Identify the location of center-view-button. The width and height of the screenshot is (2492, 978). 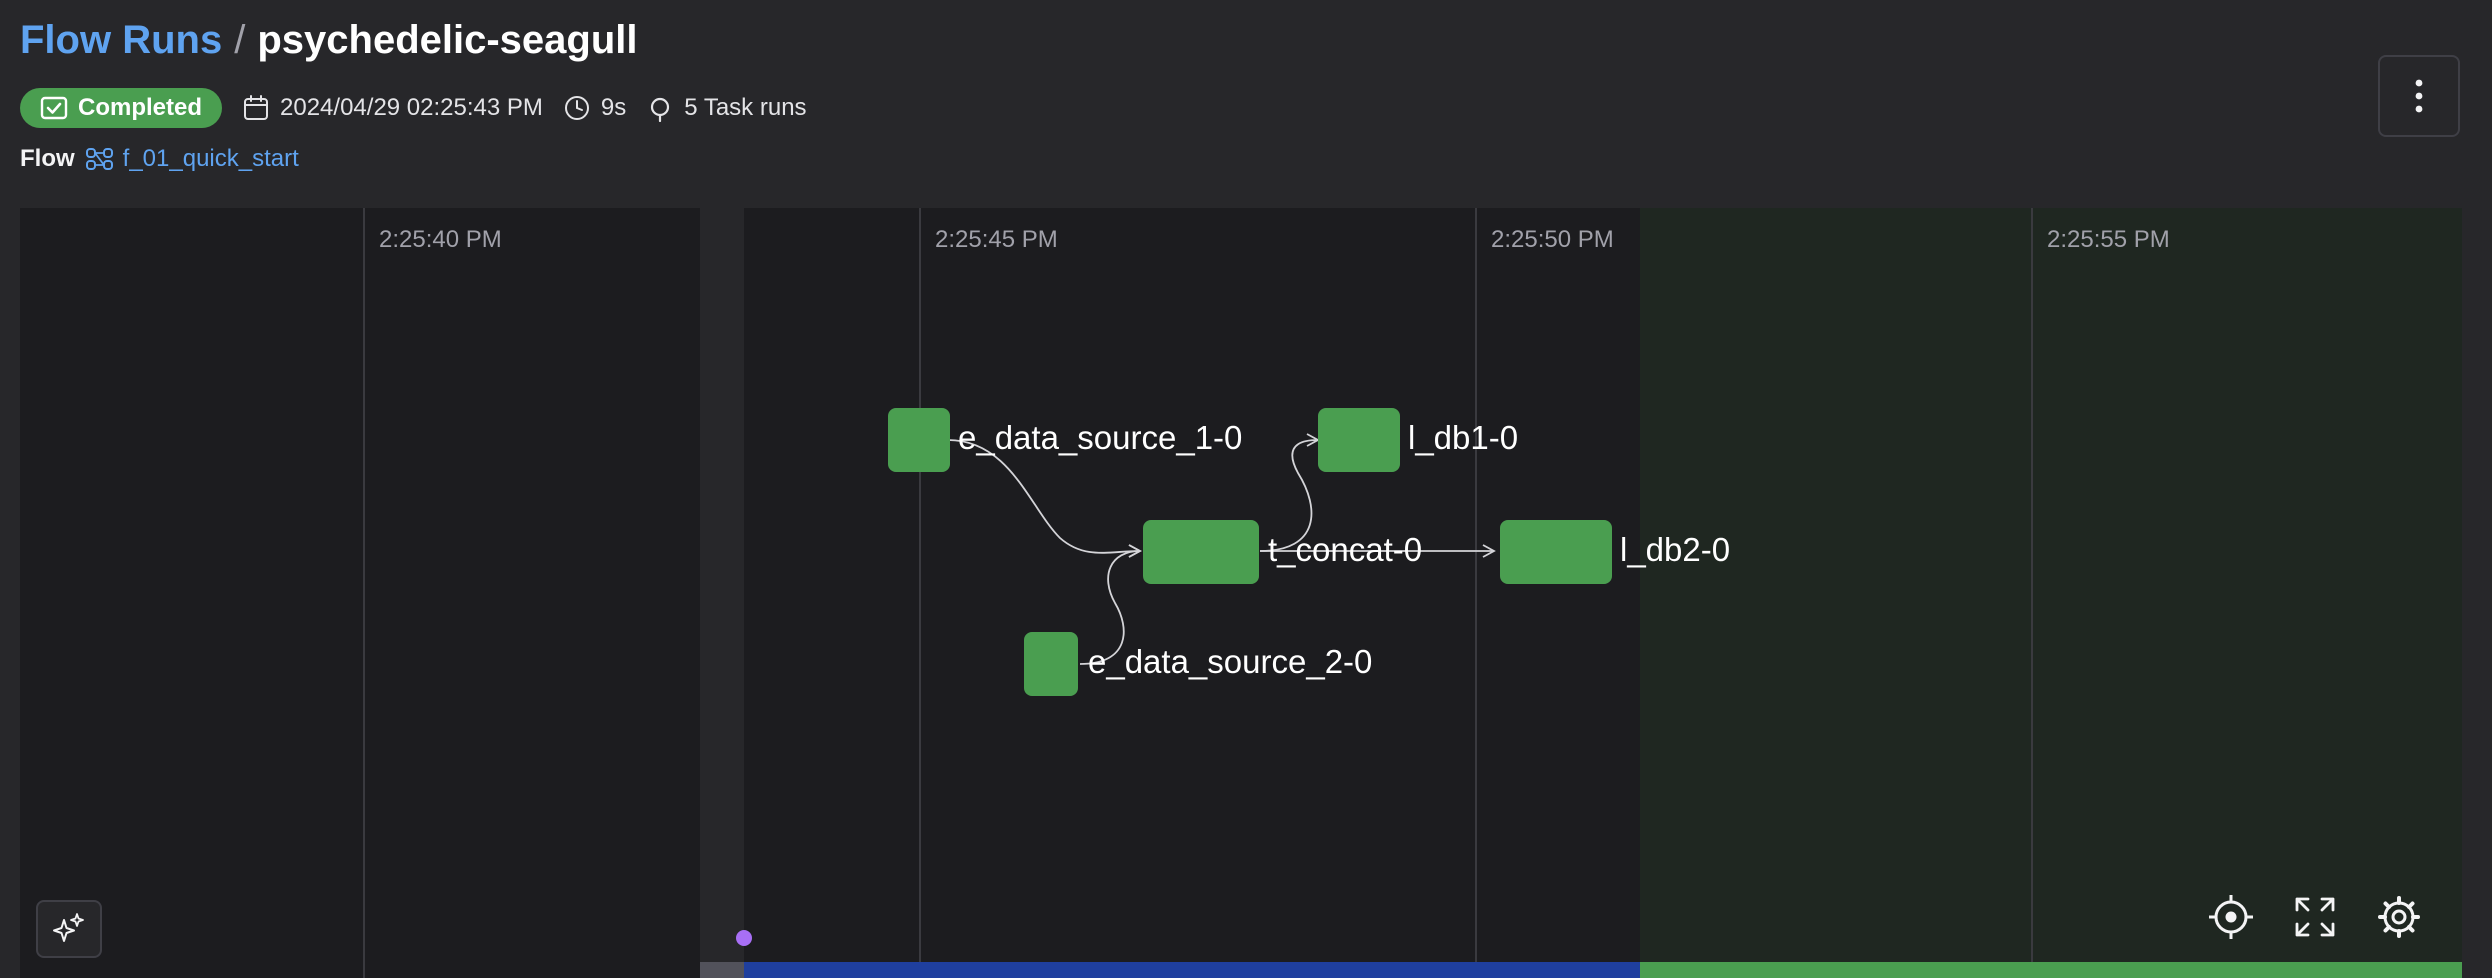
(2231, 917).